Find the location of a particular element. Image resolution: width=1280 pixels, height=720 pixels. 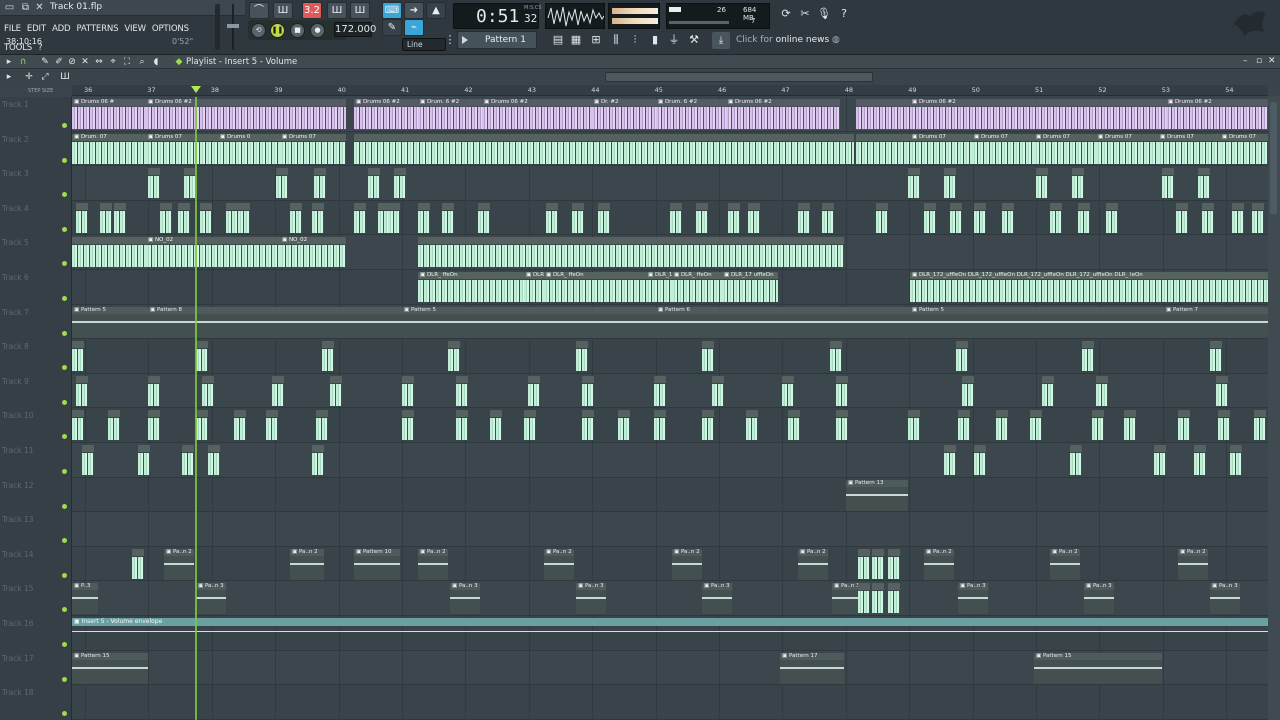

audio-clip: ▣ NO_02 is located at coordinates (313, 252).